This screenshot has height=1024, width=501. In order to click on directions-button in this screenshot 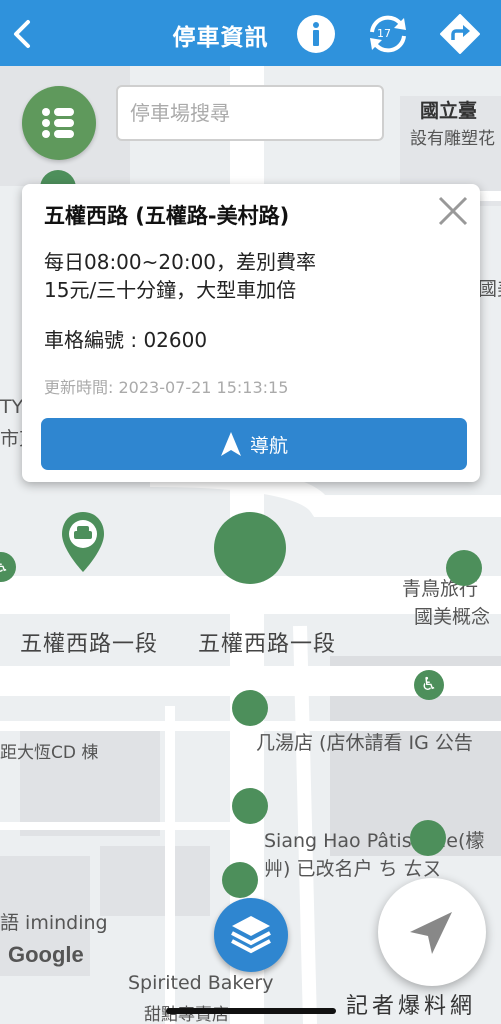, I will do `click(460, 34)`.